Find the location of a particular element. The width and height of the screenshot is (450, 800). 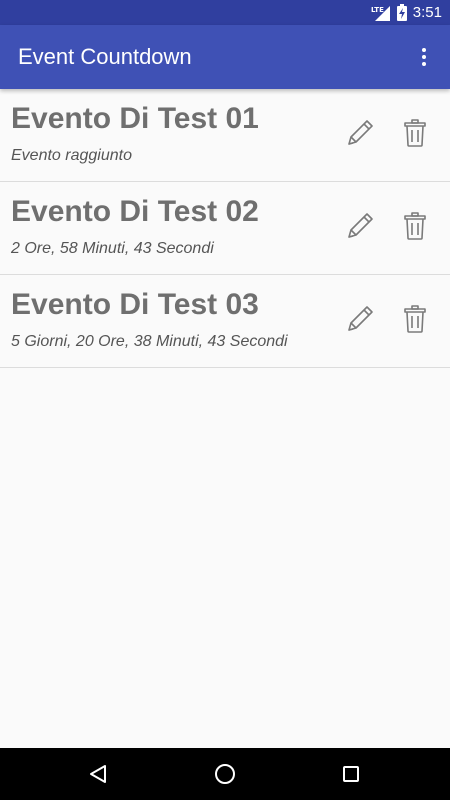

status-bar: LTE 3:51 is located at coordinates (225, 12).